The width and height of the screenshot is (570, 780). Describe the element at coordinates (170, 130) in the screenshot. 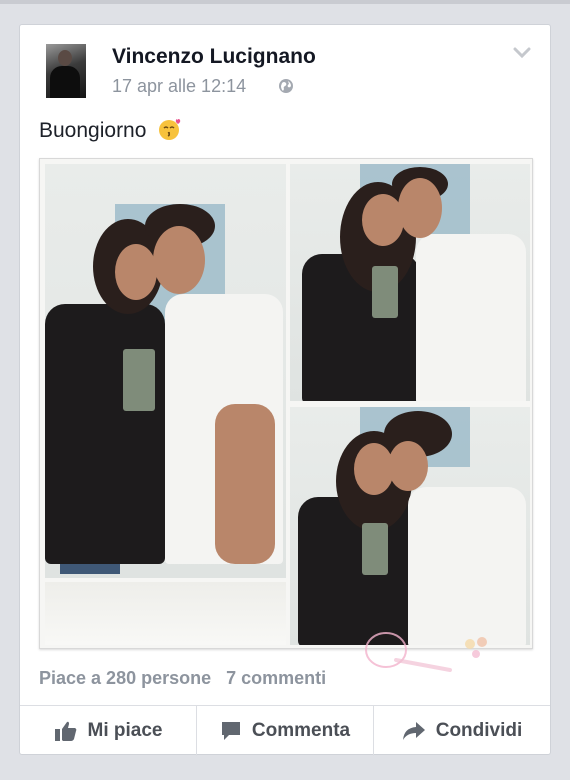

I see `kiss-face-emoji` at that location.